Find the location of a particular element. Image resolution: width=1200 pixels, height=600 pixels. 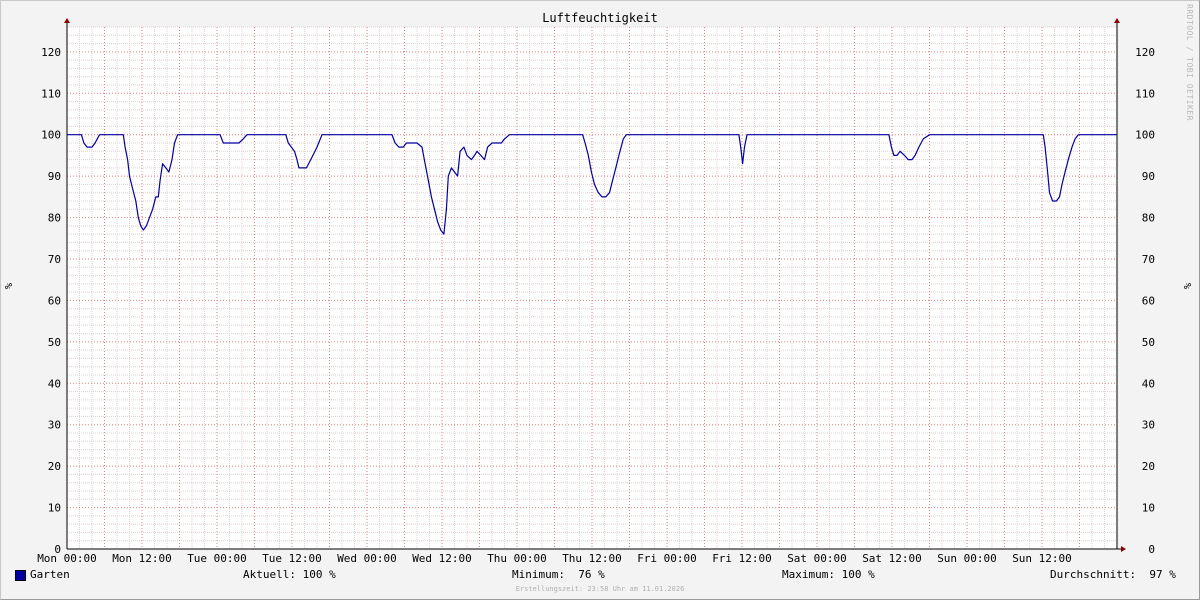

y-tick-label-left: 80 is located at coordinates (54, 218).